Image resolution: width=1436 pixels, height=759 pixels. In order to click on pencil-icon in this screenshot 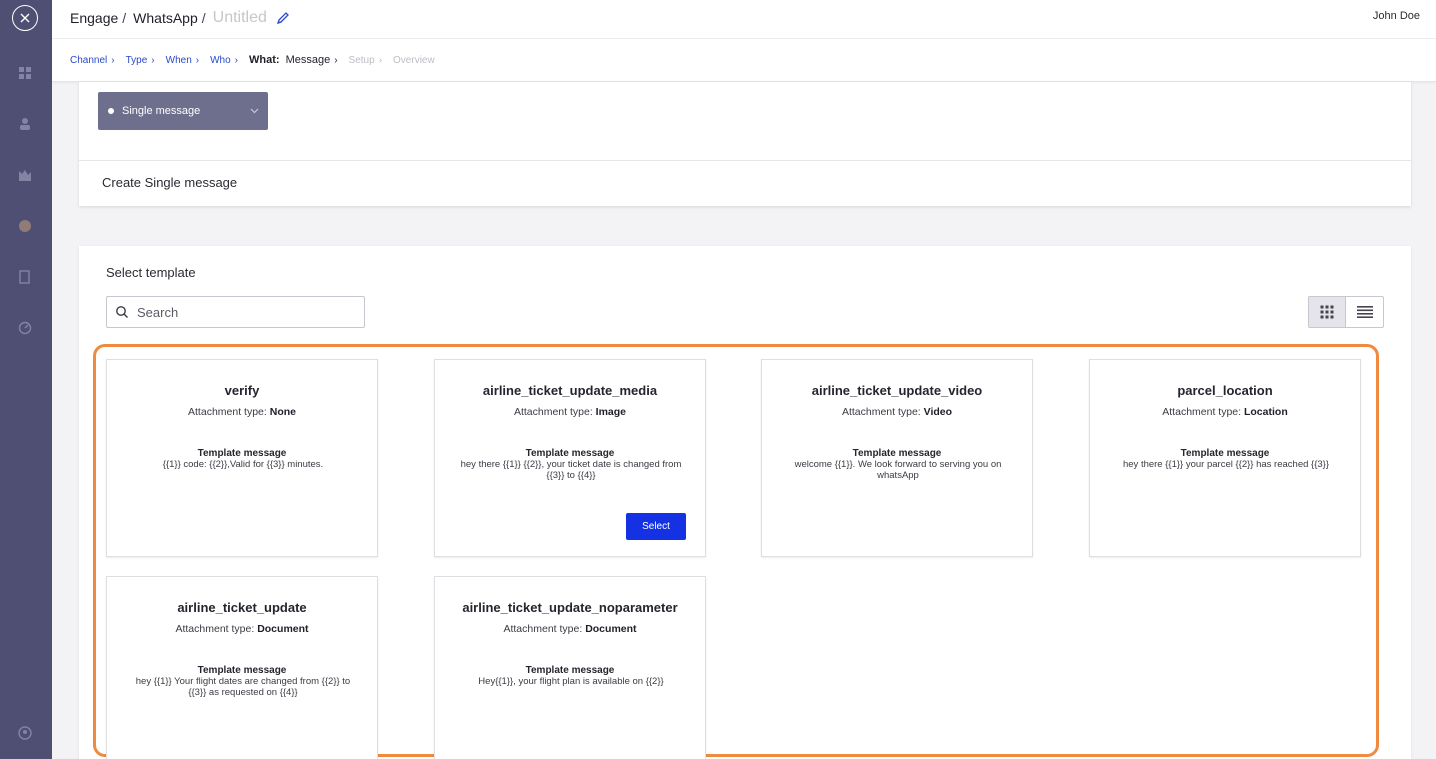, I will do `click(283, 18)`.